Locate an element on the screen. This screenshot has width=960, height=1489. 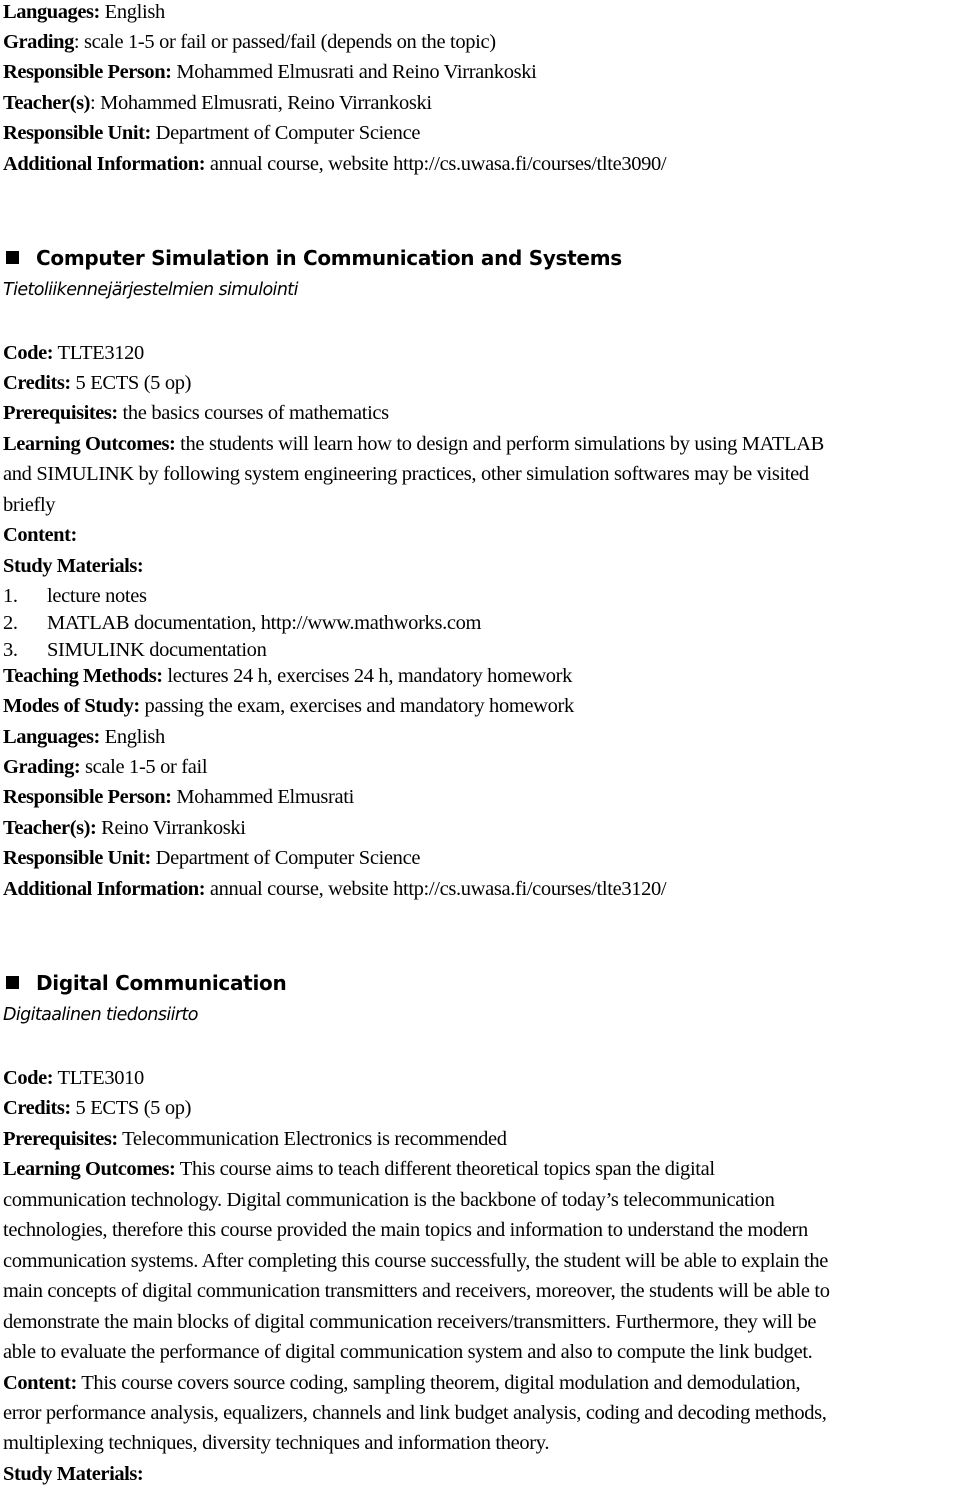
grading-field: Grading: scale 1-5 or fail is located at coordinates (105, 767).